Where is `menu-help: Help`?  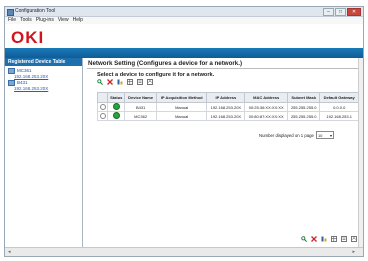 menu-help: Help is located at coordinates (78, 20).